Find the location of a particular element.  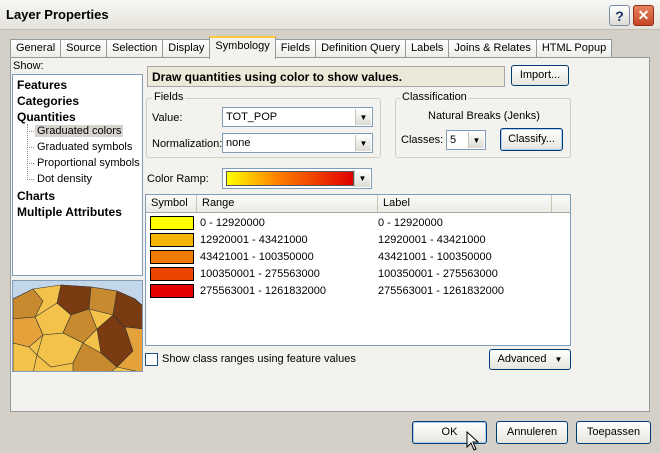

show-item-proportional-symbols: Proportional symbols is located at coordinates (88, 163).